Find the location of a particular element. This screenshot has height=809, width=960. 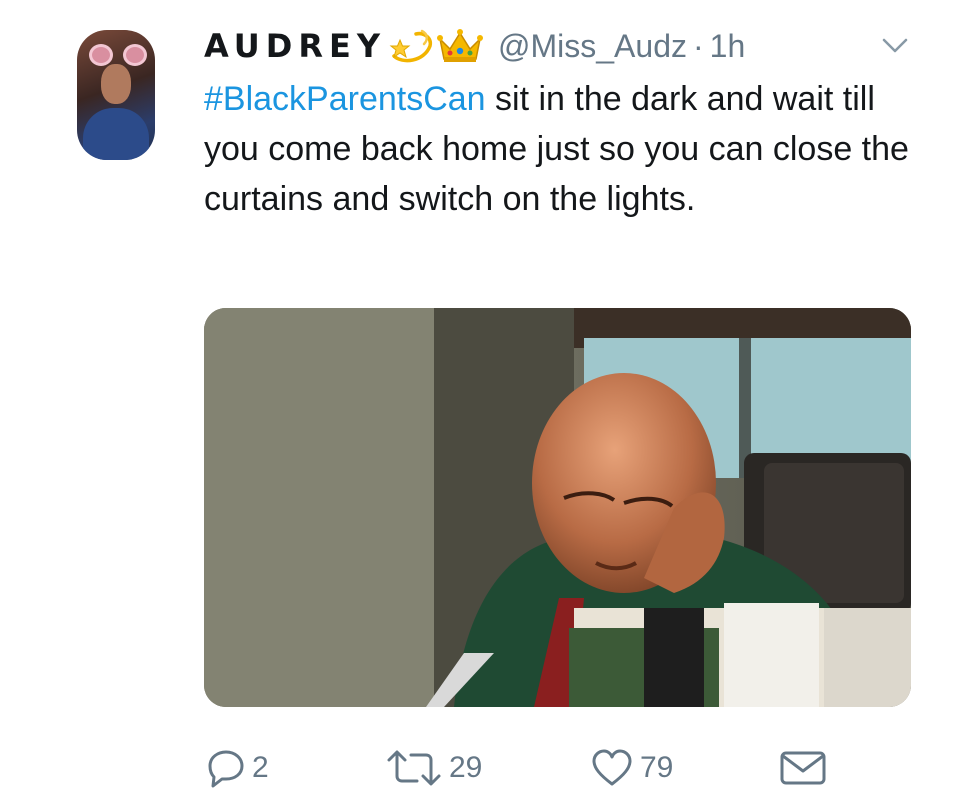

like-button: 79 is located at coordinates (631, 768).